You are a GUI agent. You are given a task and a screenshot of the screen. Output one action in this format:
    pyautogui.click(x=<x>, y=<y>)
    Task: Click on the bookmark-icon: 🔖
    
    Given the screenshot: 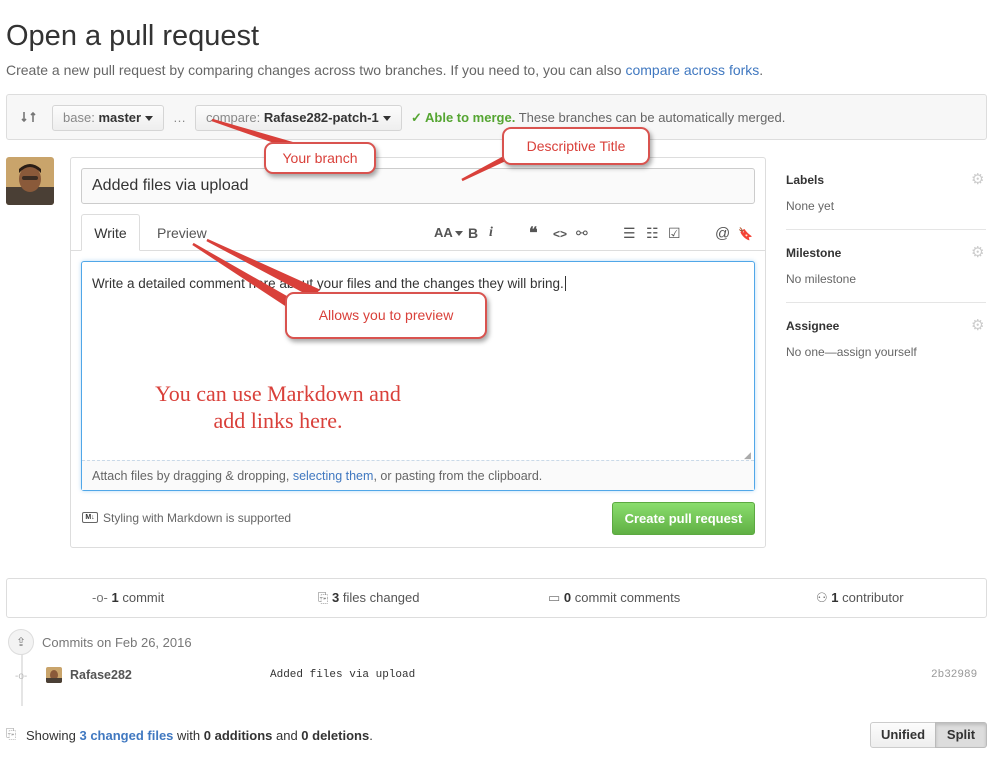 What is the action you would take?
    pyautogui.click(x=745, y=234)
    